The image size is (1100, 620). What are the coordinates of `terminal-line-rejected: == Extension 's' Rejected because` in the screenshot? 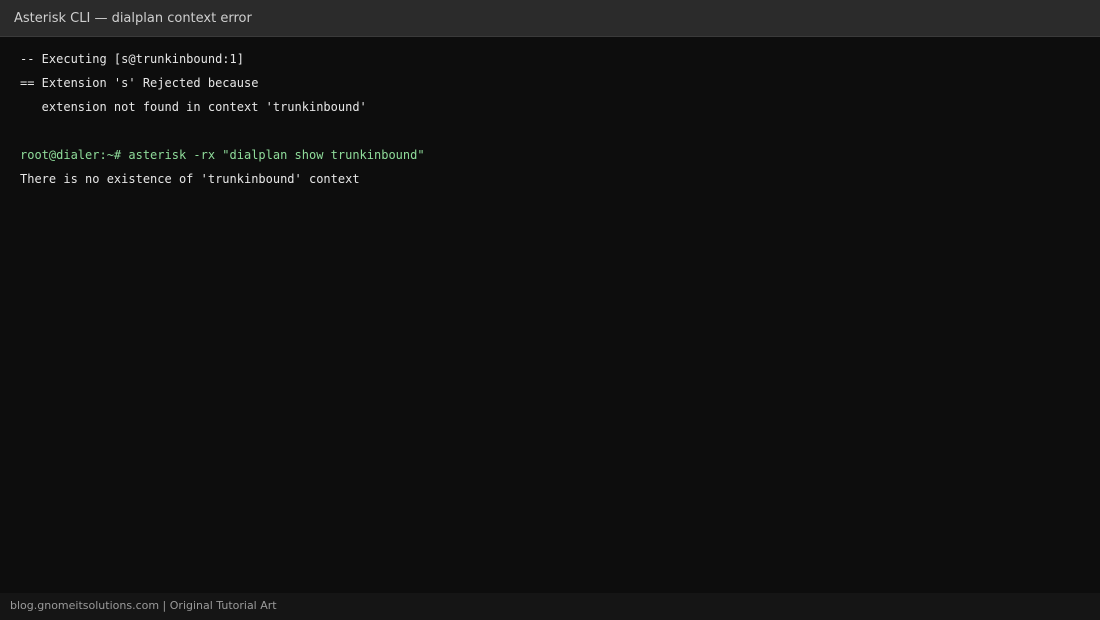 It's located at (139, 83).